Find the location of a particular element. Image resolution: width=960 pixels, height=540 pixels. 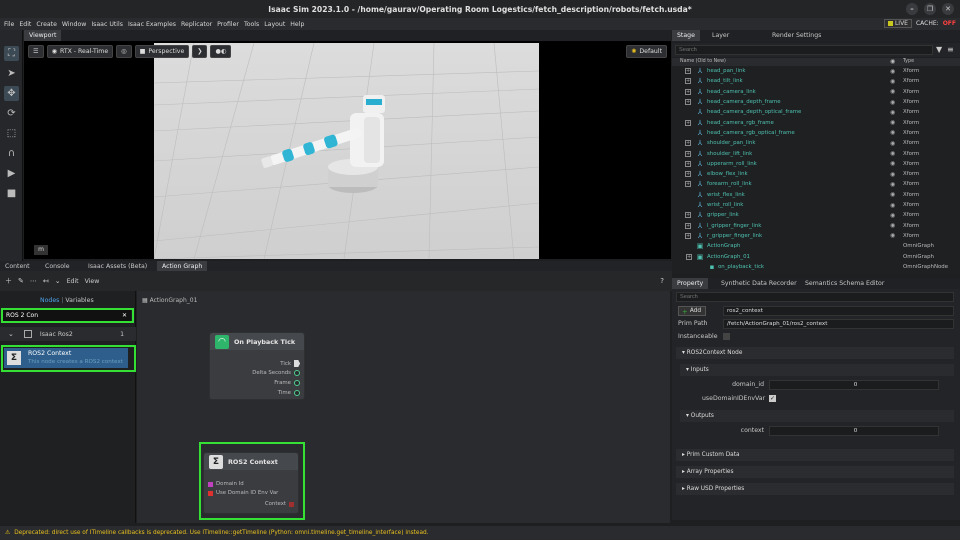

stage-tree-row: + ⅄ head_camera_link ◉ Xform is located at coordinates (813, 92).